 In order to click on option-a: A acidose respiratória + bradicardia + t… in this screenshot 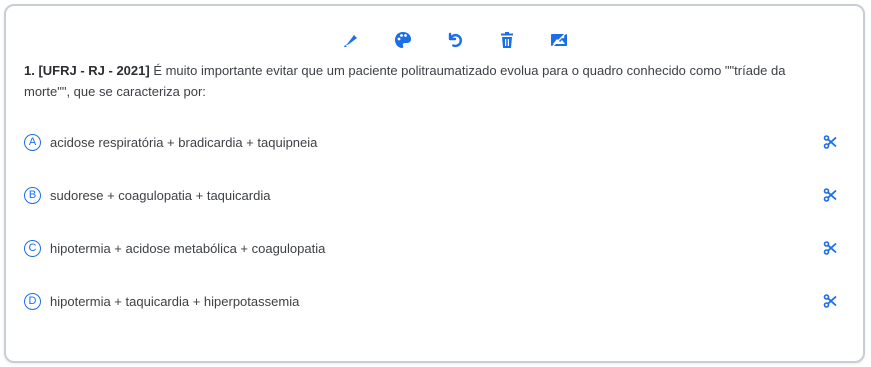, I will do `click(431, 142)`.